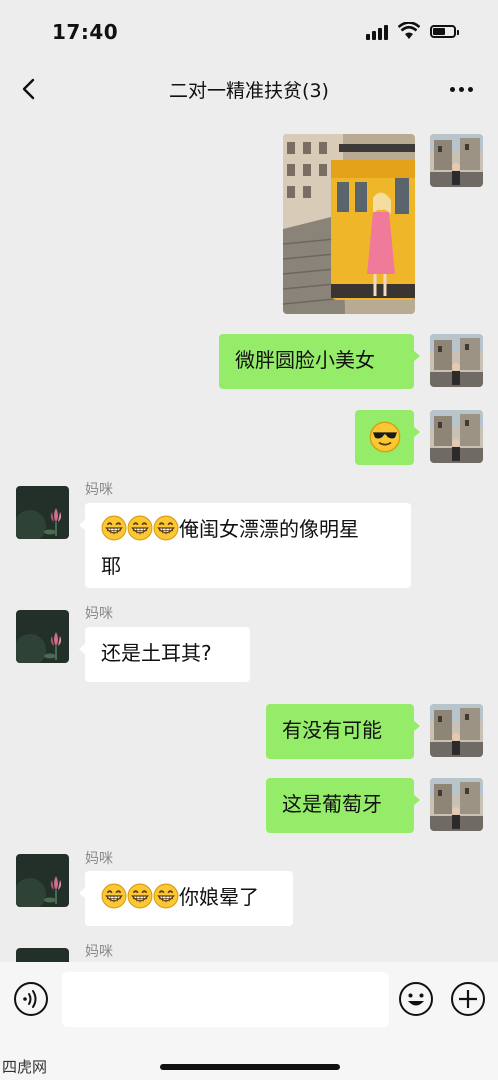 The height and width of the screenshot is (1080, 498). I want to click on outgoing-message: 微胖圆脸小美女, so click(319, 361).